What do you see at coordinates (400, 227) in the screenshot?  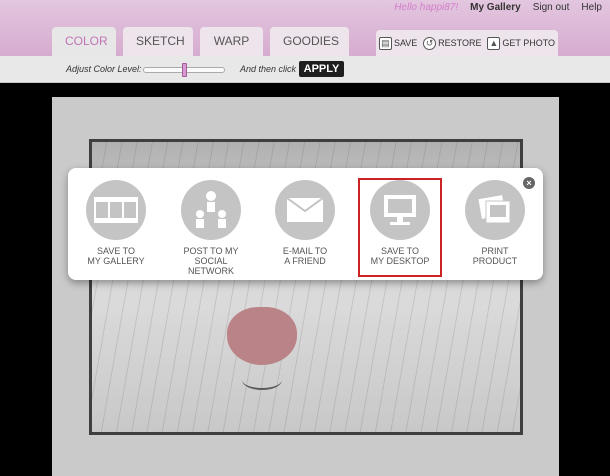 I see `highlight-box` at bounding box center [400, 227].